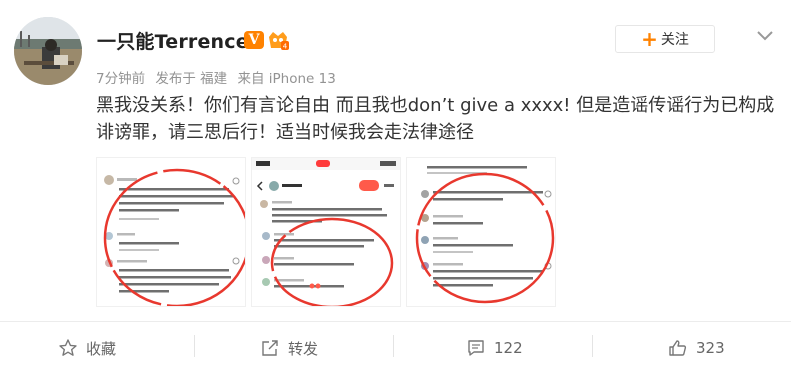 The width and height of the screenshot is (791, 369). What do you see at coordinates (285, 47) in the screenshot?
I see `svg-text: 4` at bounding box center [285, 47].